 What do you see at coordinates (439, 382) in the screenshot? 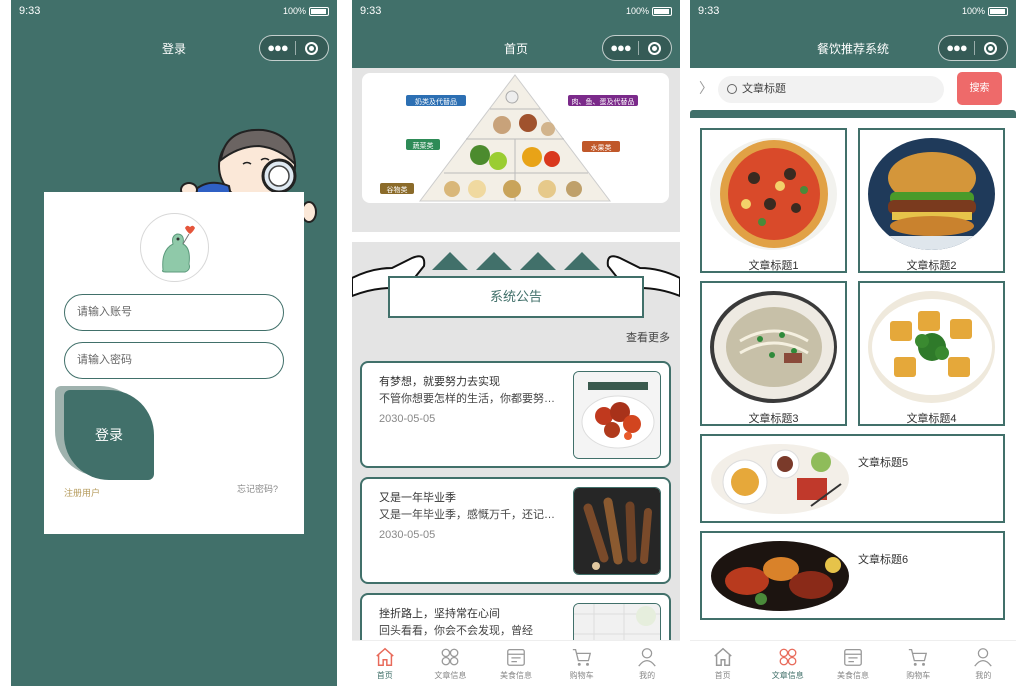
I see `news-title: 有梦想，就要努力去实现` at bounding box center [439, 382].